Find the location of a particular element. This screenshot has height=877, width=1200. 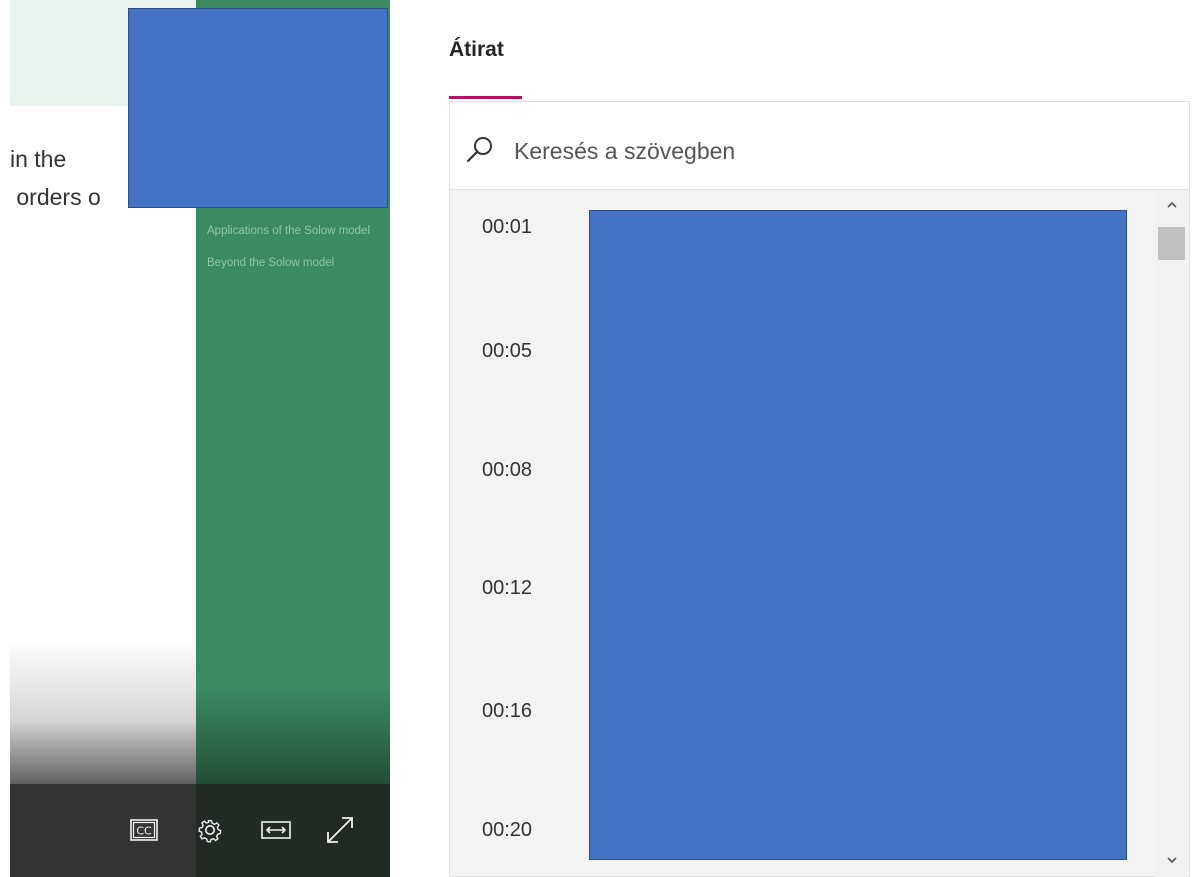

scrollbar-thumb is located at coordinates (1171, 243).